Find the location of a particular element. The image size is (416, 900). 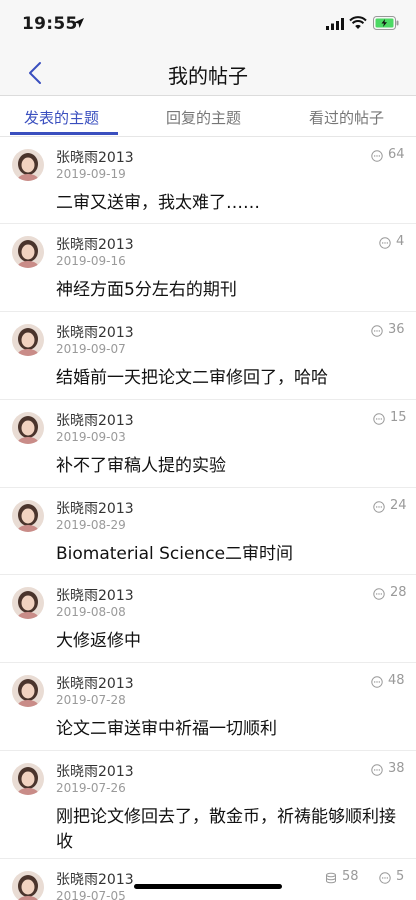

post-date: 2019-07-26 is located at coordinates (91, 788).